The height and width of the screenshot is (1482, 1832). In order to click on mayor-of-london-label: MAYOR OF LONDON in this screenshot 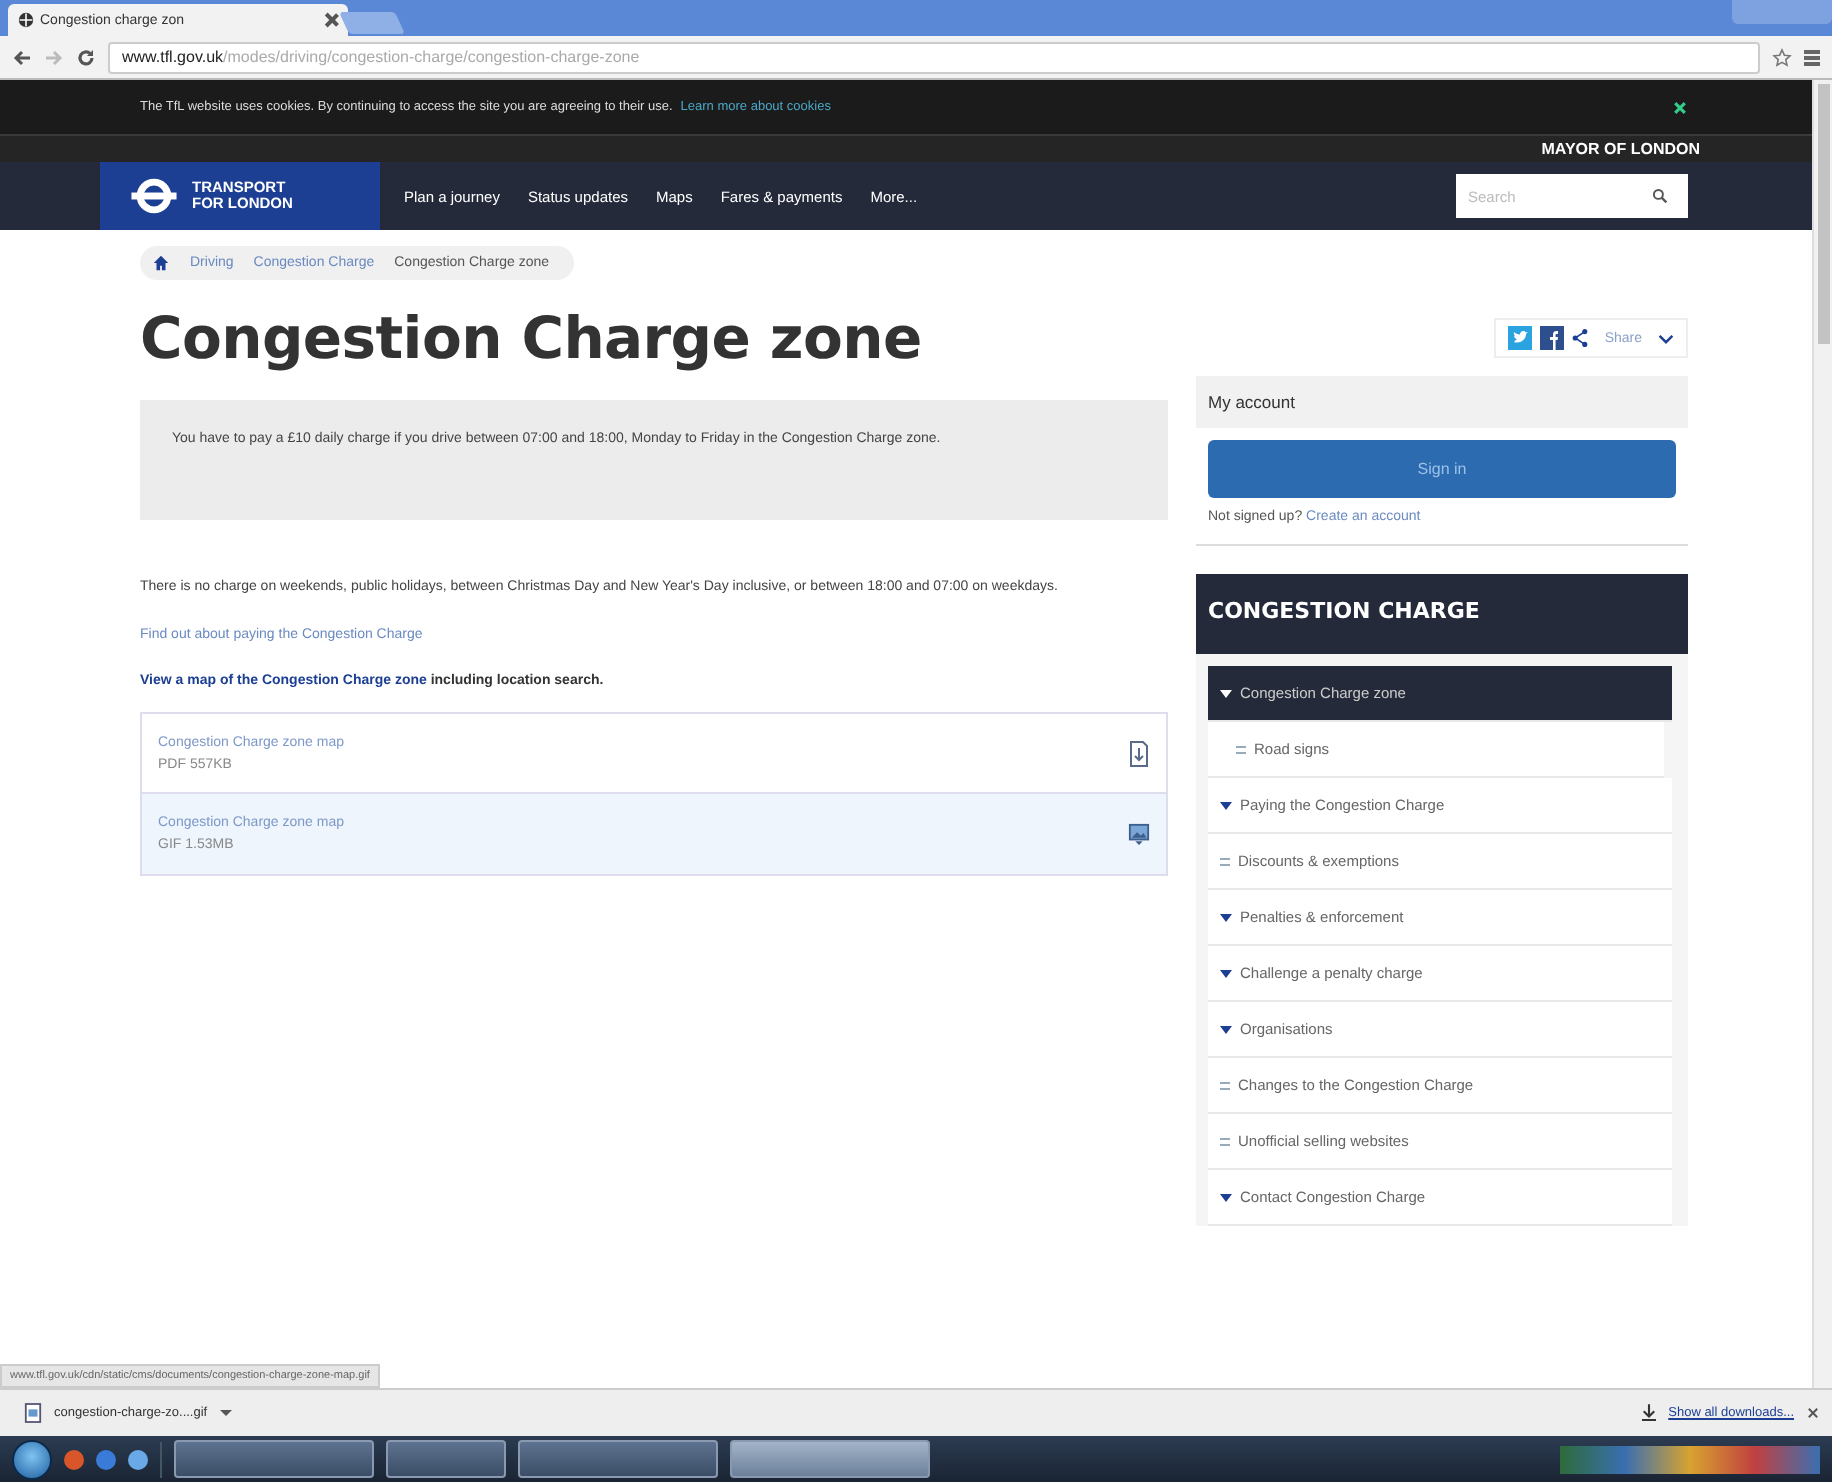, I will do `click(1620, 149)`.